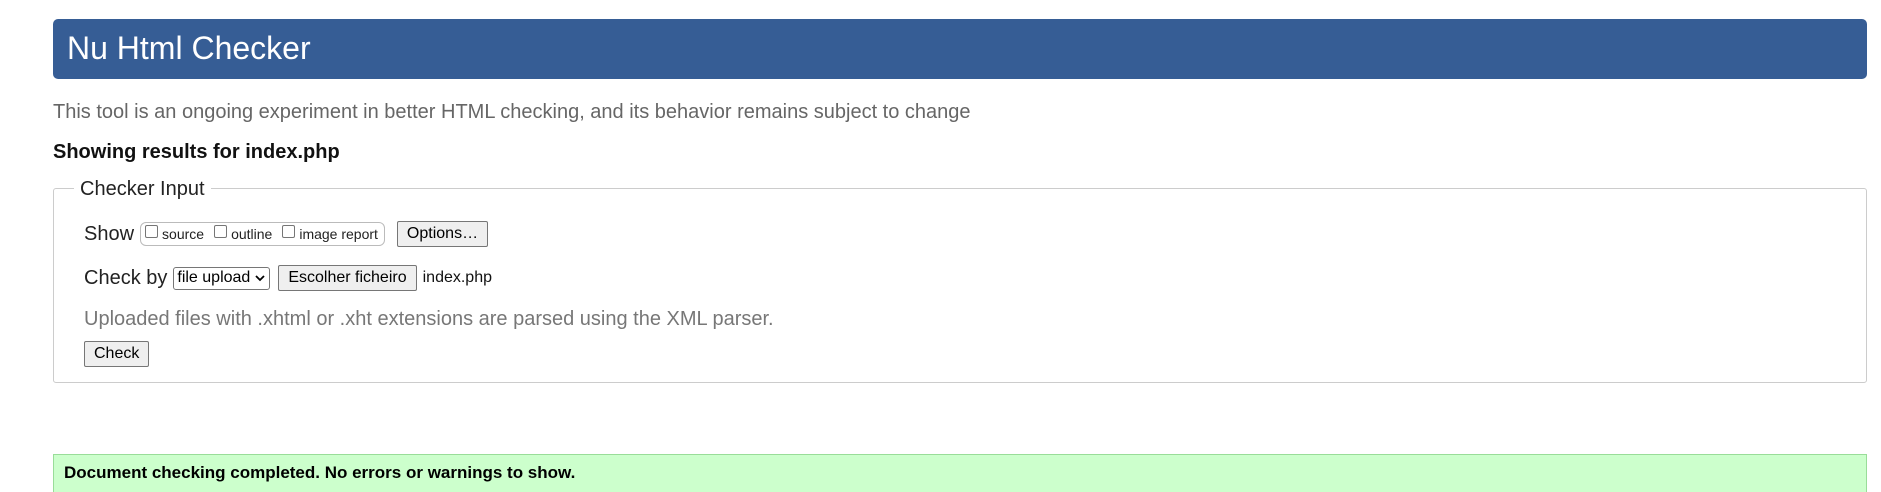  I want to click on toggle-image-report: image report, so click(330, 233).